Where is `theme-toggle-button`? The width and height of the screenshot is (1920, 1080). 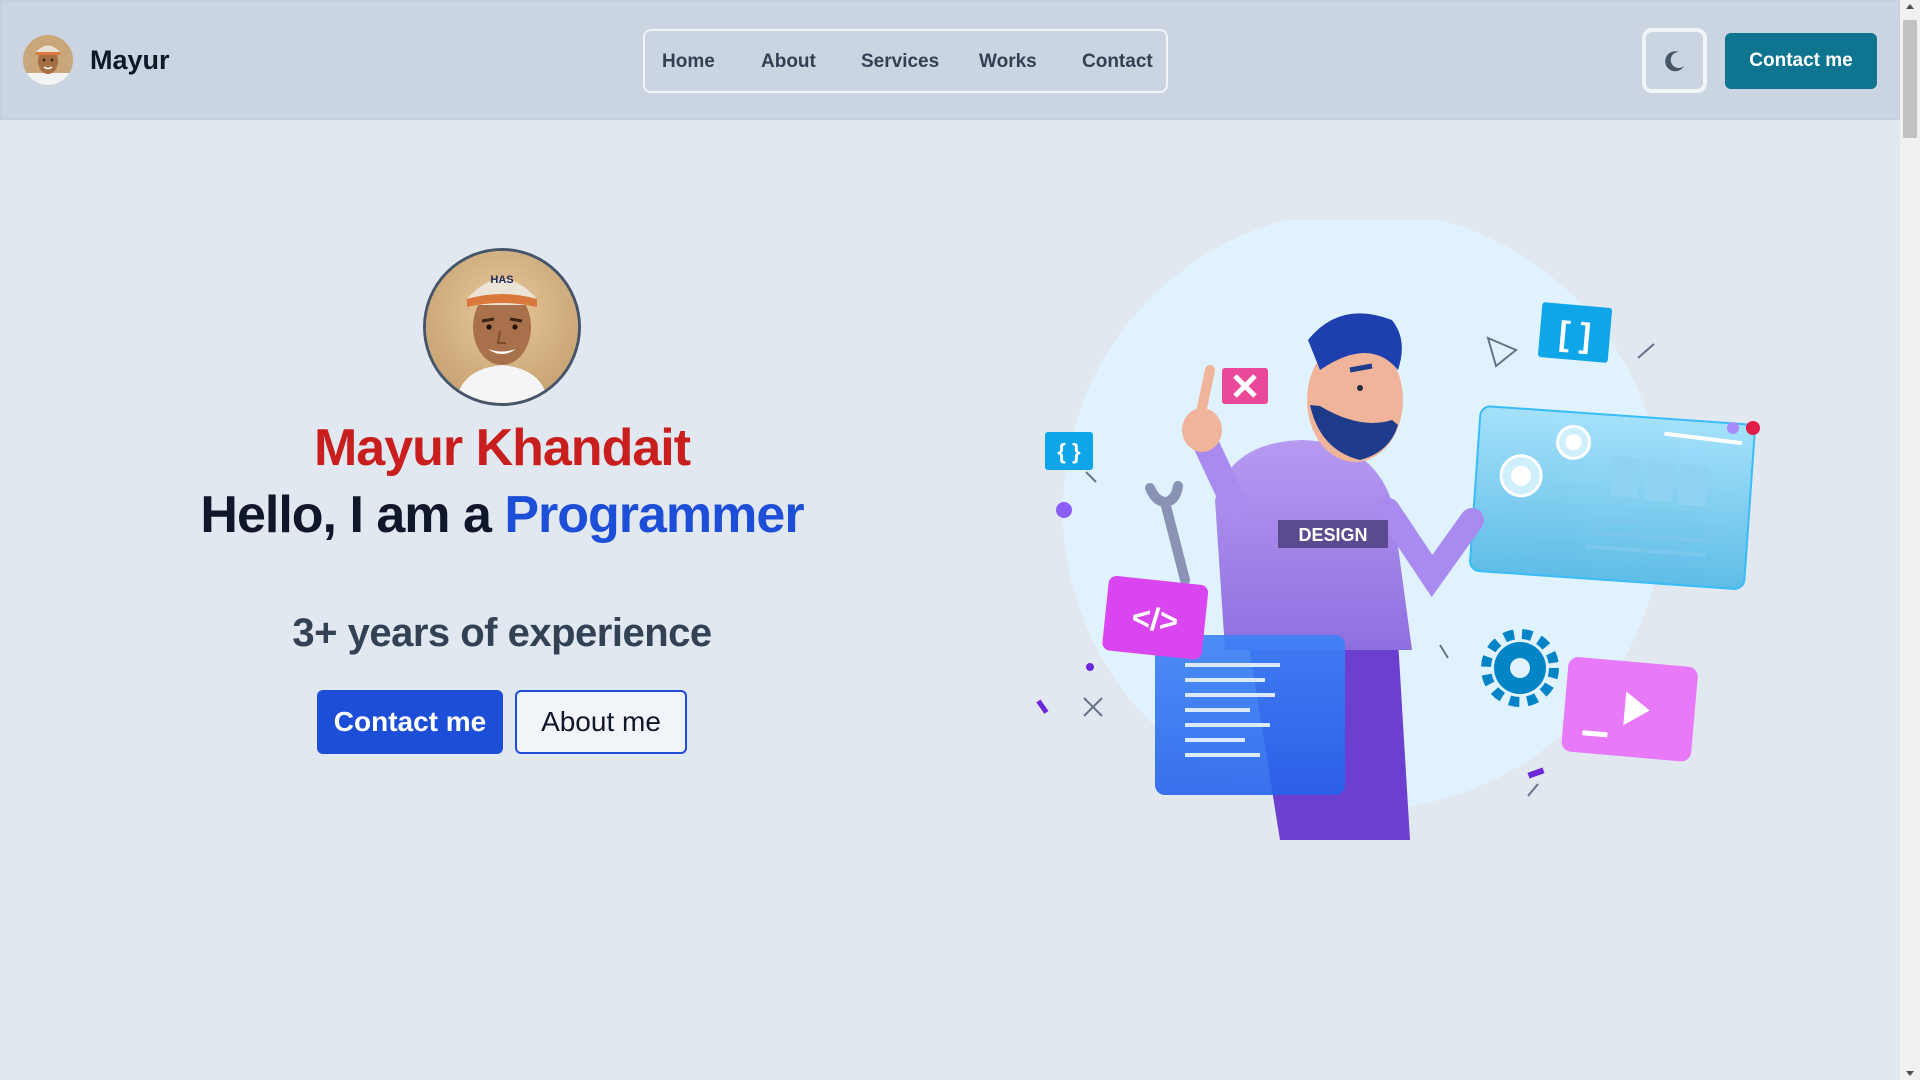 theme-toggle-button is located at coordinates (1674, 60).